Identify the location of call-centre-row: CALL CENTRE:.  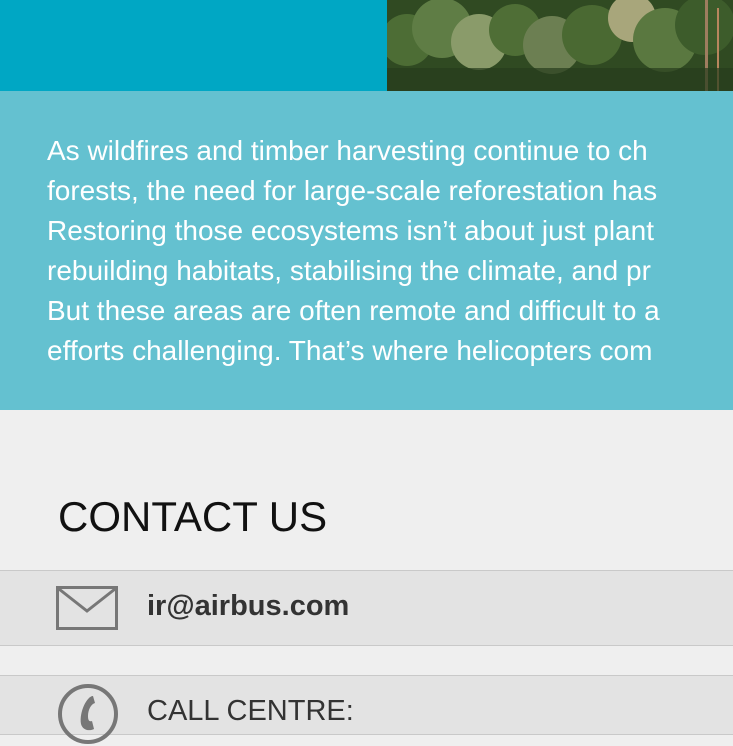
(366, 709).